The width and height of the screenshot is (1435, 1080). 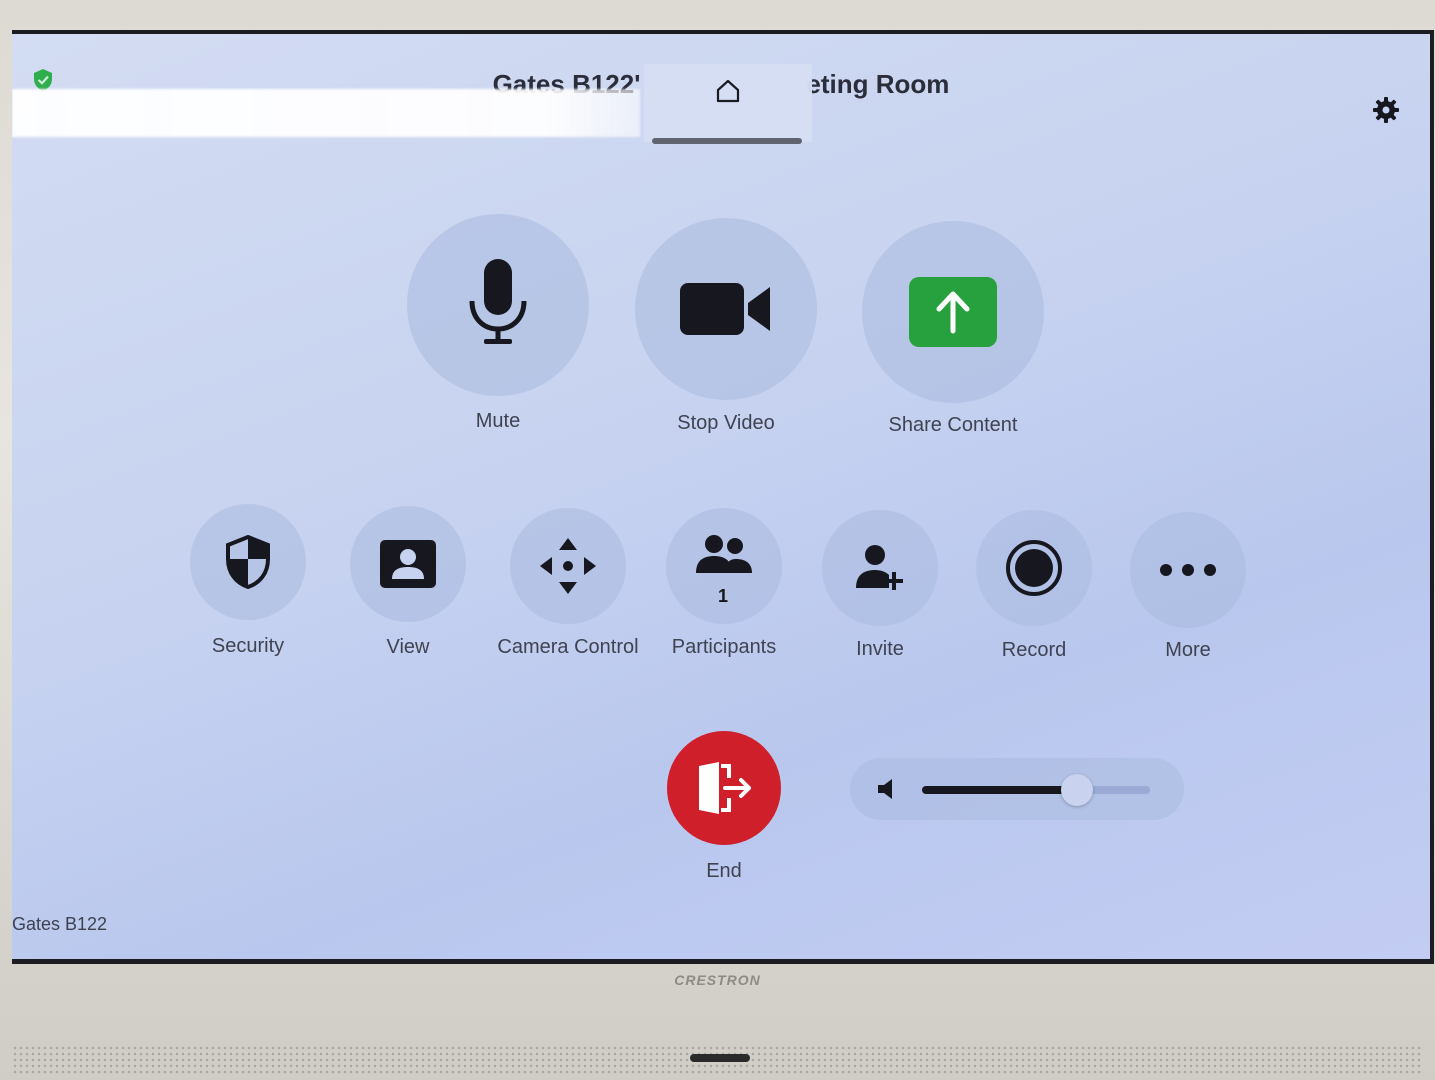 What do you see at coordinates (60, 924) in the screenshot?
I see `room-name-footer: Gates B122` at bounding box center [60, 924].